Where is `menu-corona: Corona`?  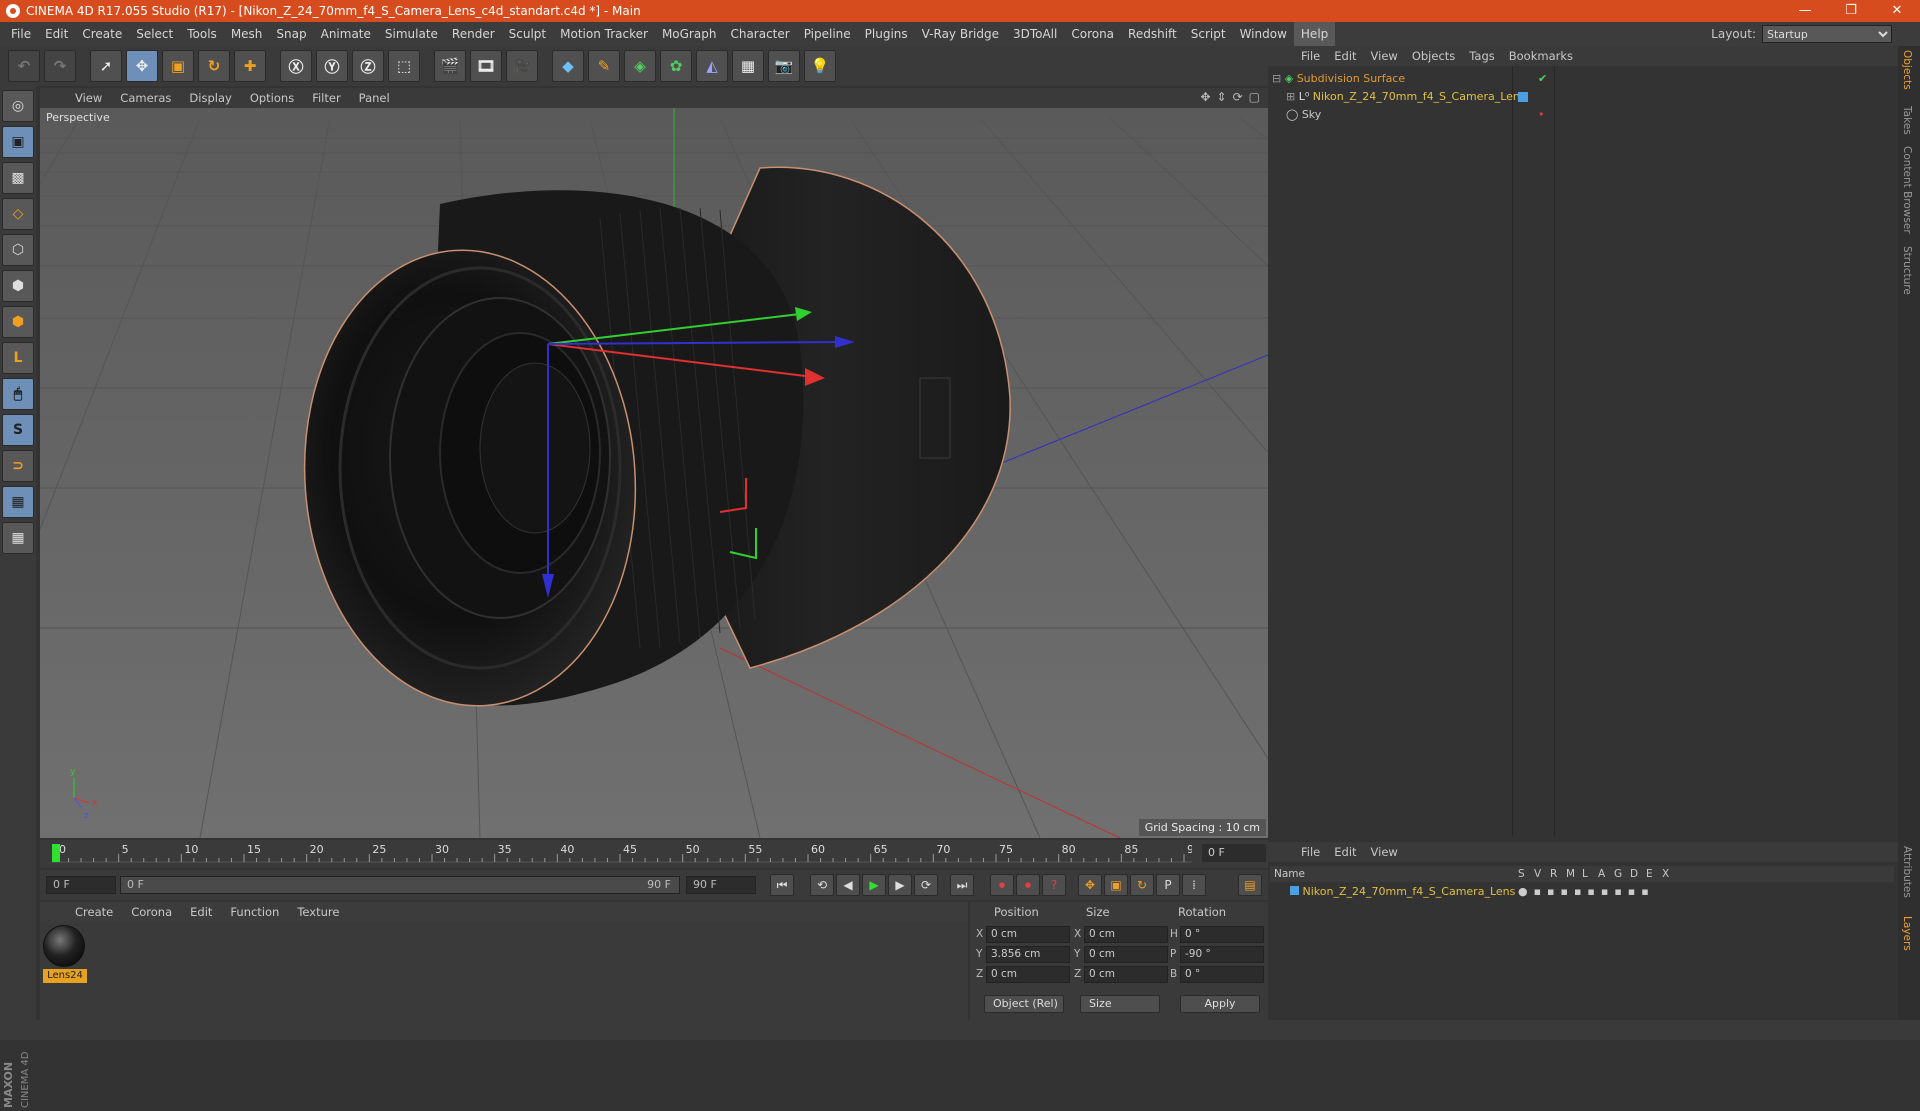 menu-corona: Corona is located at coordinates (1092, 34).